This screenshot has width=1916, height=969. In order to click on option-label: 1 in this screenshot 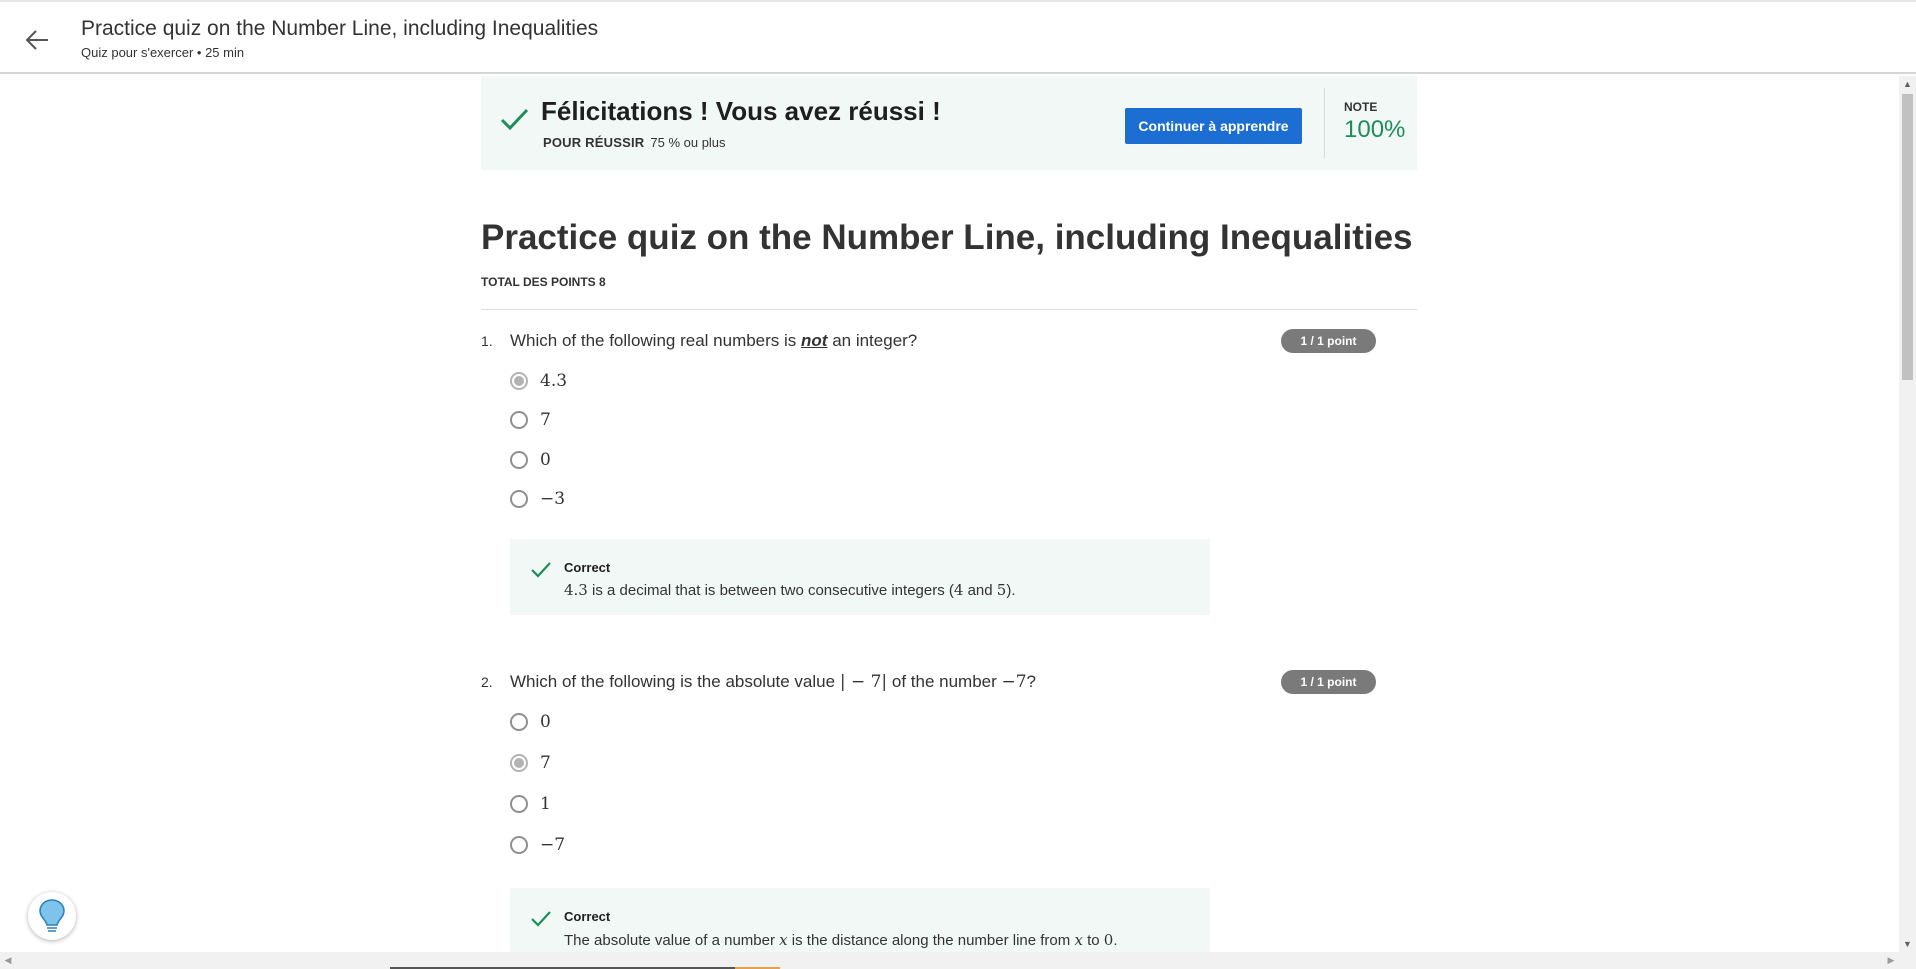, I will do `click(545, 804)`.